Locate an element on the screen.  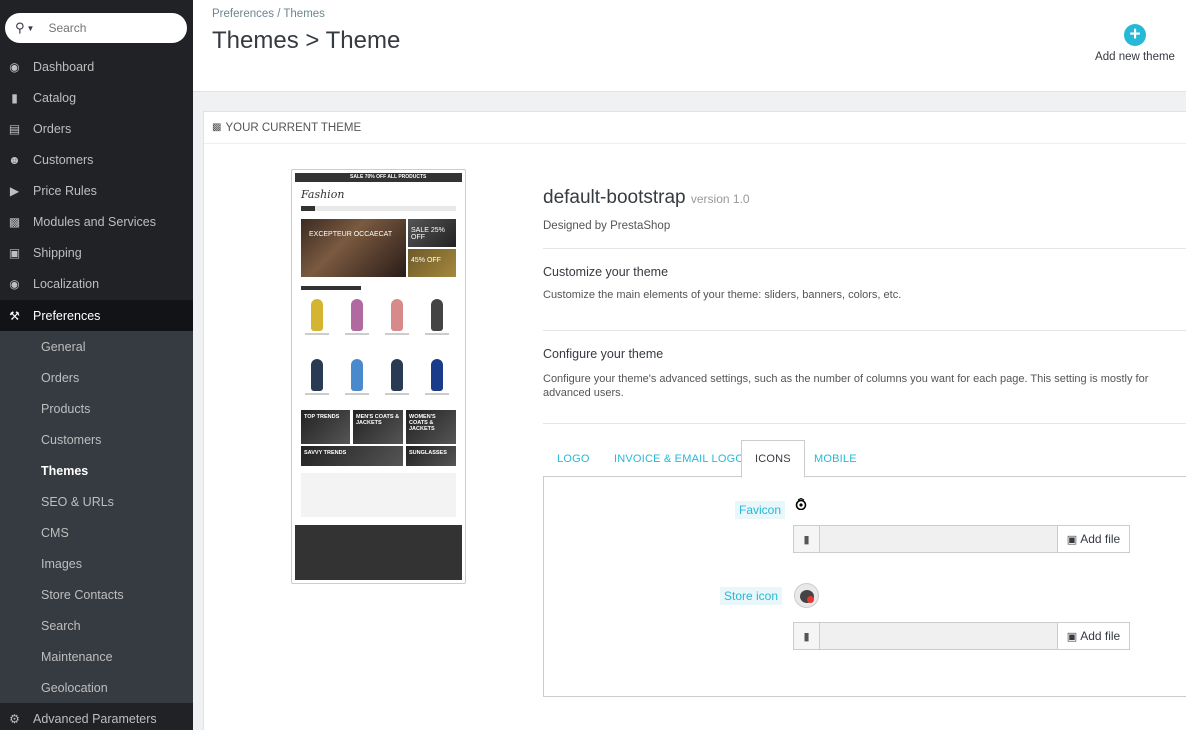
submenu-item-store-contacts: Store Contacts is located at coordinates (96, 594).